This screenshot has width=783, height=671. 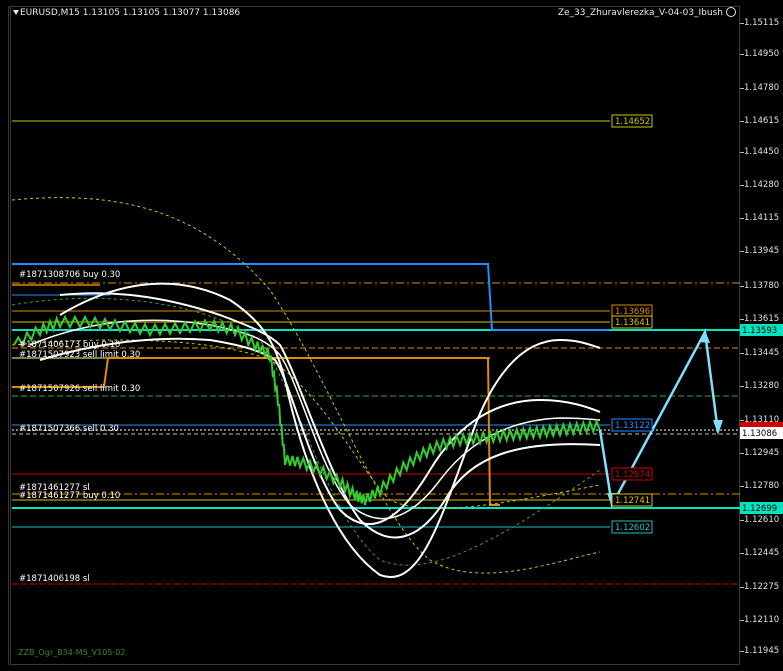 What do you see at coordinates (759, 453) in the screenshot?
I see `price-tick: 1.12945` at bounding box center [759, 453].